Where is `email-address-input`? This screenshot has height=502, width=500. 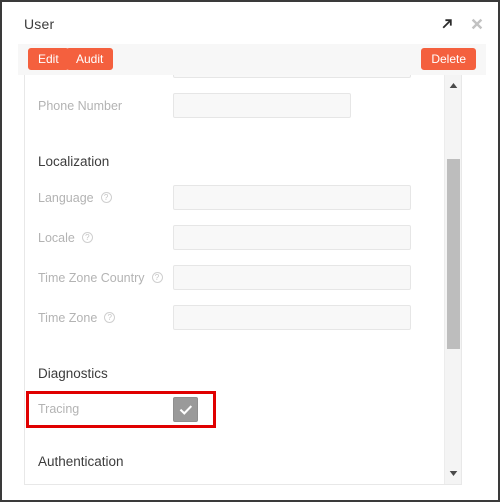 email-address-input is located at coordinates (292, 76).